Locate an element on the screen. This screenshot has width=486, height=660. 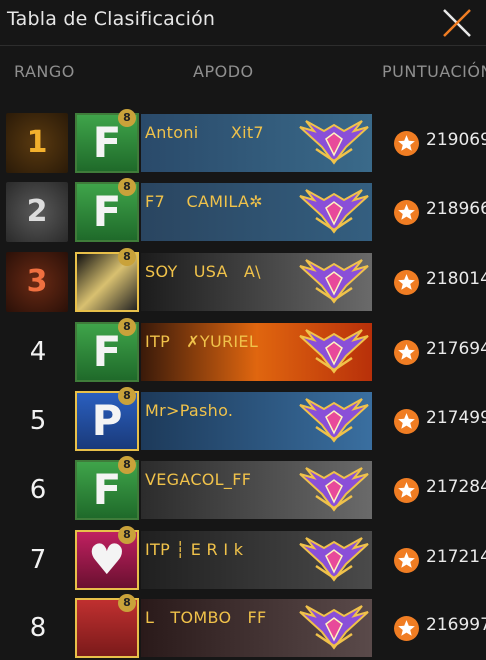
player-score: 218966 is located at coordinates (456, 209).